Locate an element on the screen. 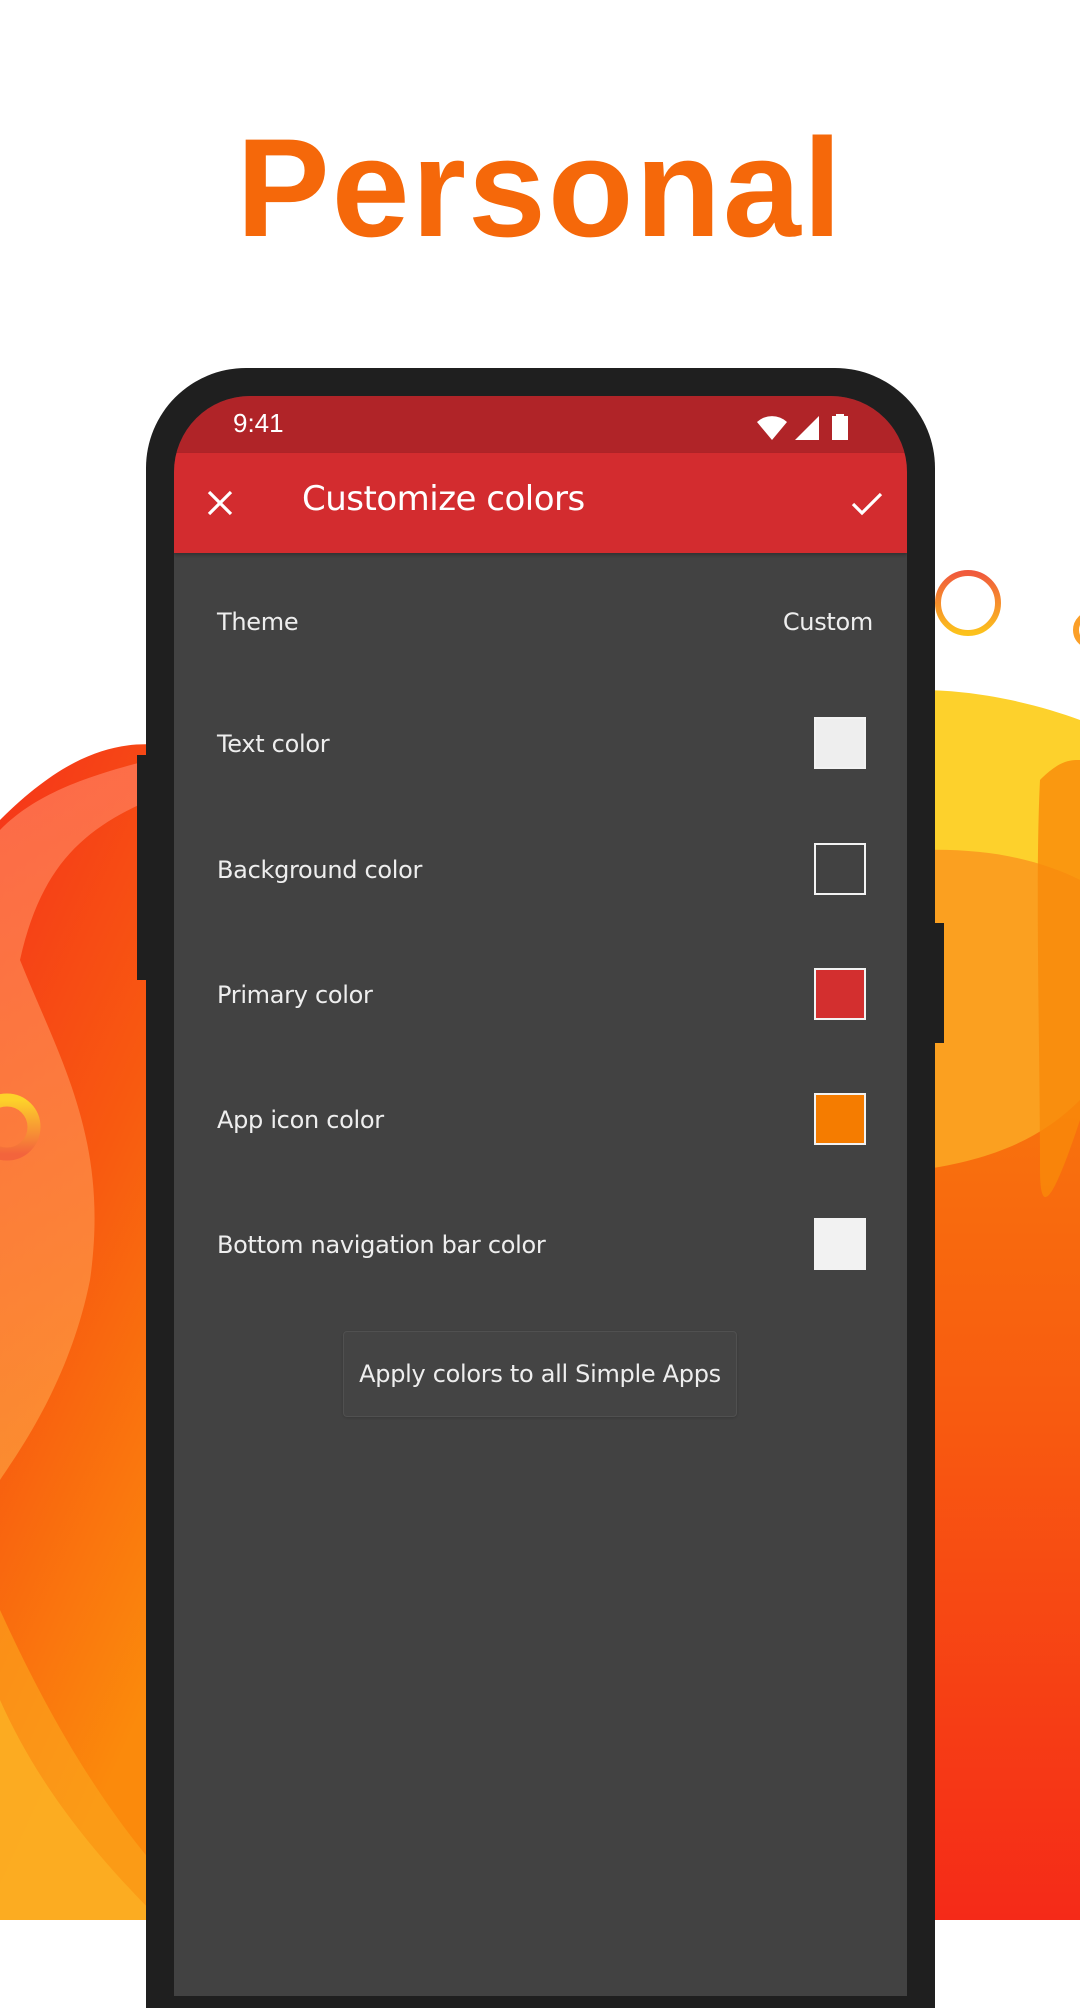 This screenshot has width=1080, height=2008. cell-signal-icon is located at coordinates (807, 428).